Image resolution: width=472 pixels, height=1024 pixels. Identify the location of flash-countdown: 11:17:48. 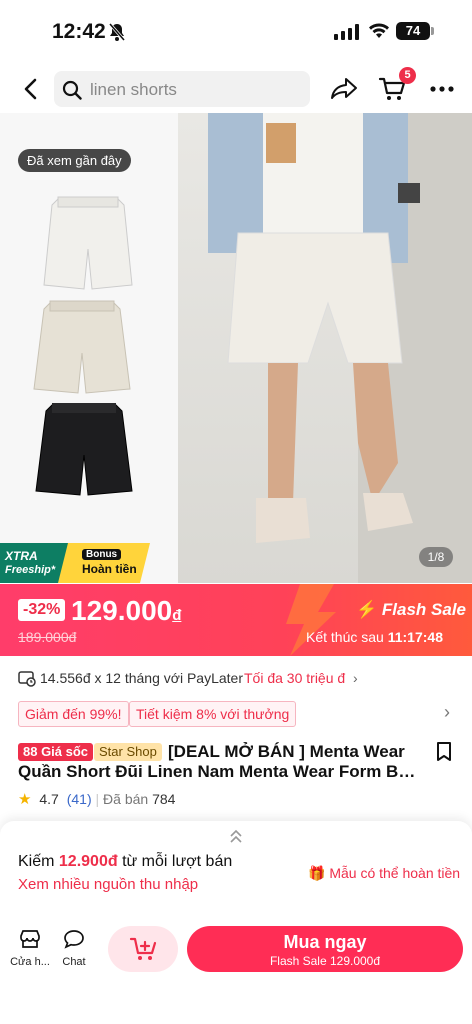
(415, 637).